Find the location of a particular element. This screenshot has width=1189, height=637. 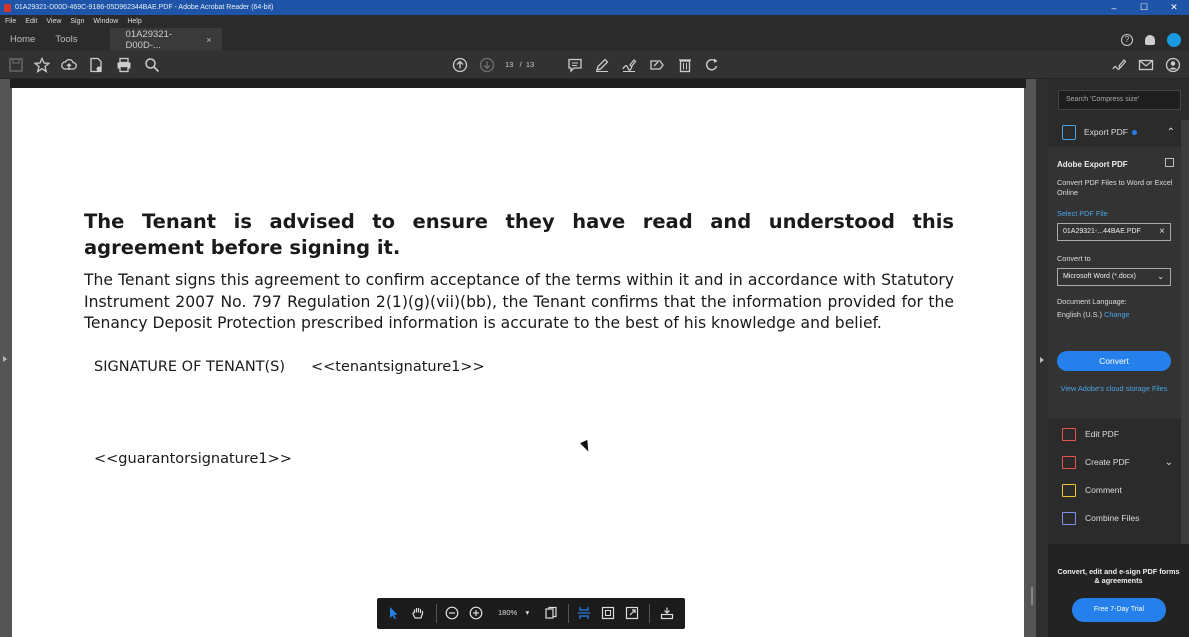

acrobat-logo-icon is located at coordinates (7, 7).